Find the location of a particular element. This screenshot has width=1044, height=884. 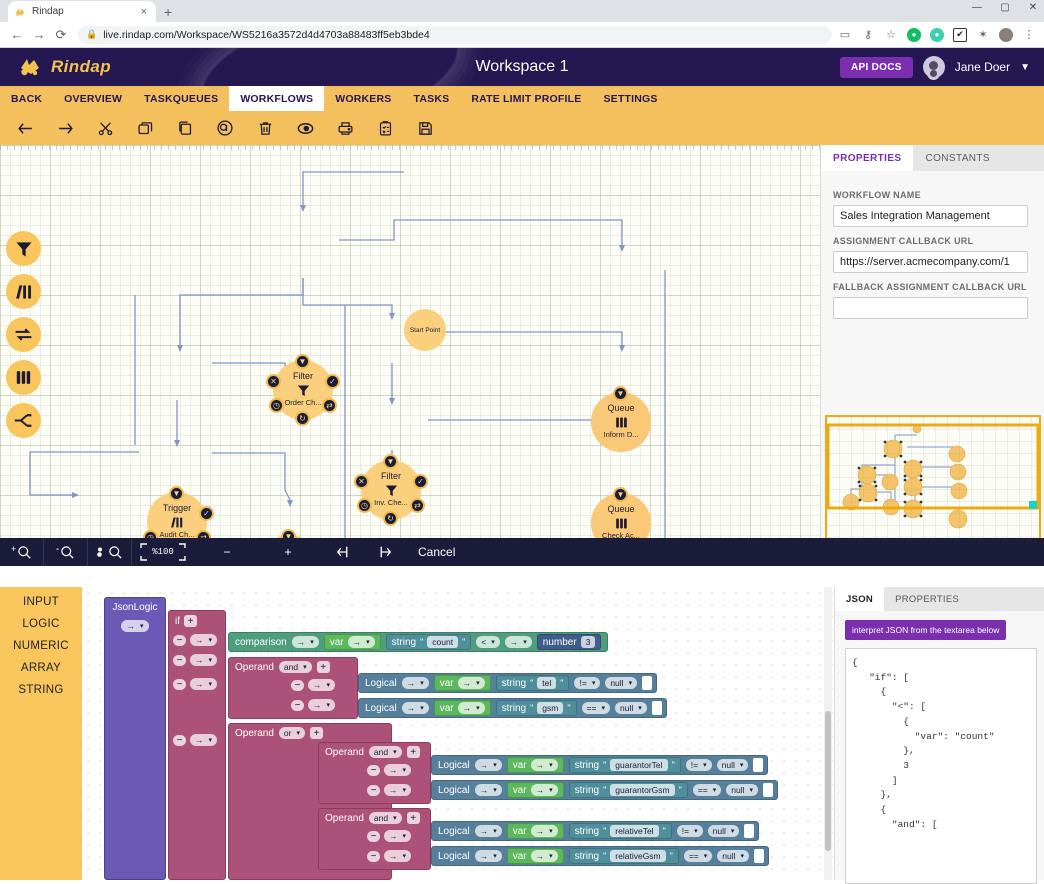

workflow-name-input: Sales Integration Management is located at coordinates (930, 216).